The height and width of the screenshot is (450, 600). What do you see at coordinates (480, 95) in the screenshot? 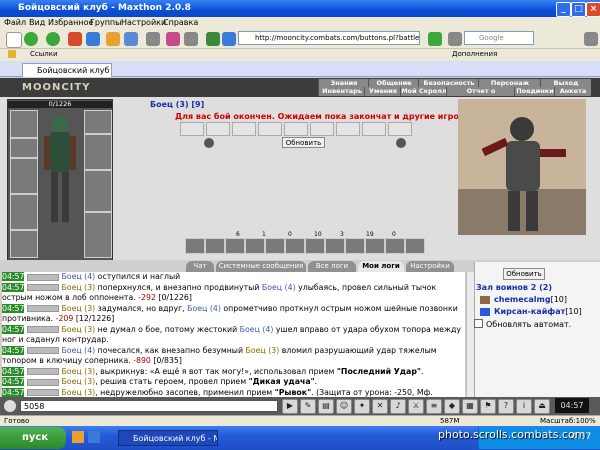
I see `nav-transfers: Отчет о переводах` at bounding box center [480, 95].